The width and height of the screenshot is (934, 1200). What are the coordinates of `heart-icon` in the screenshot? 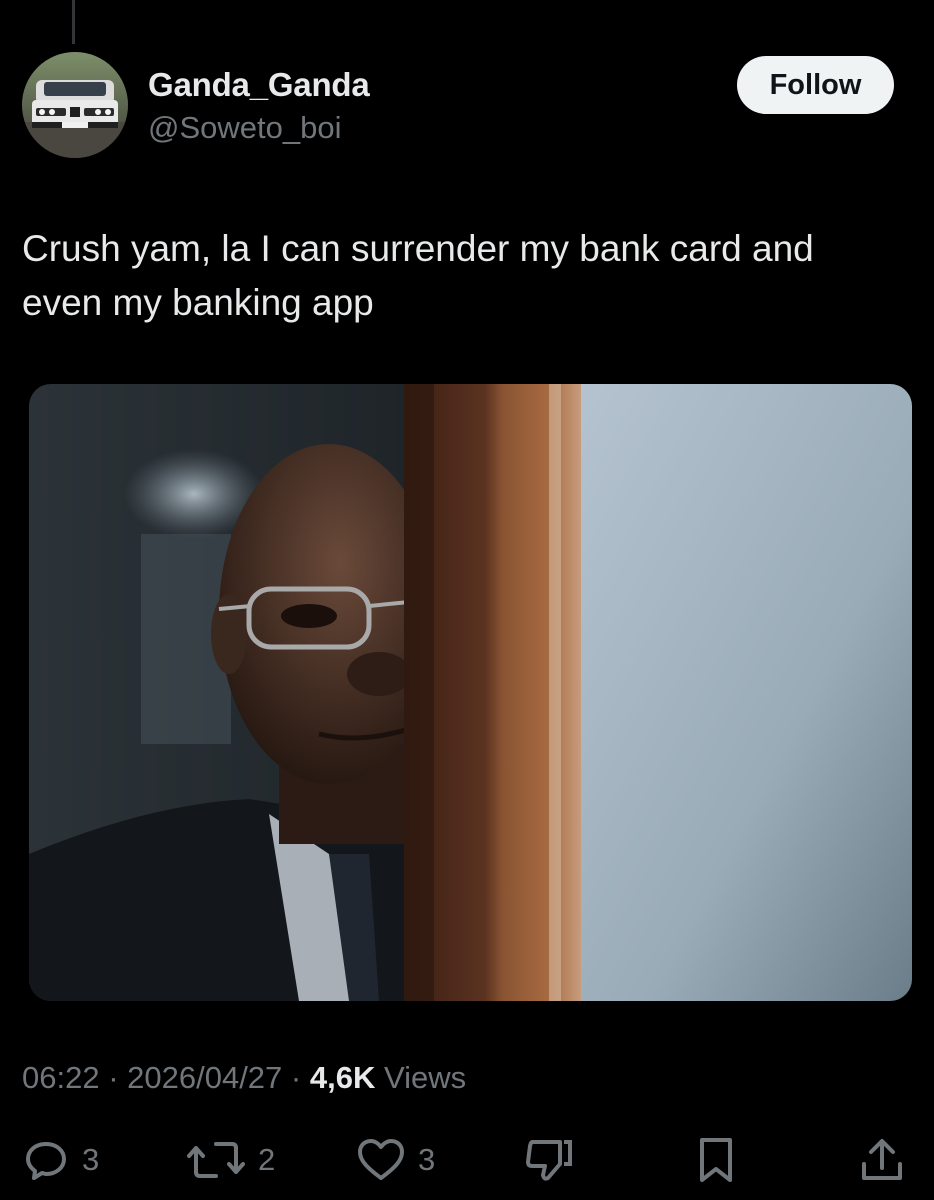 It's located at (381, 1159).